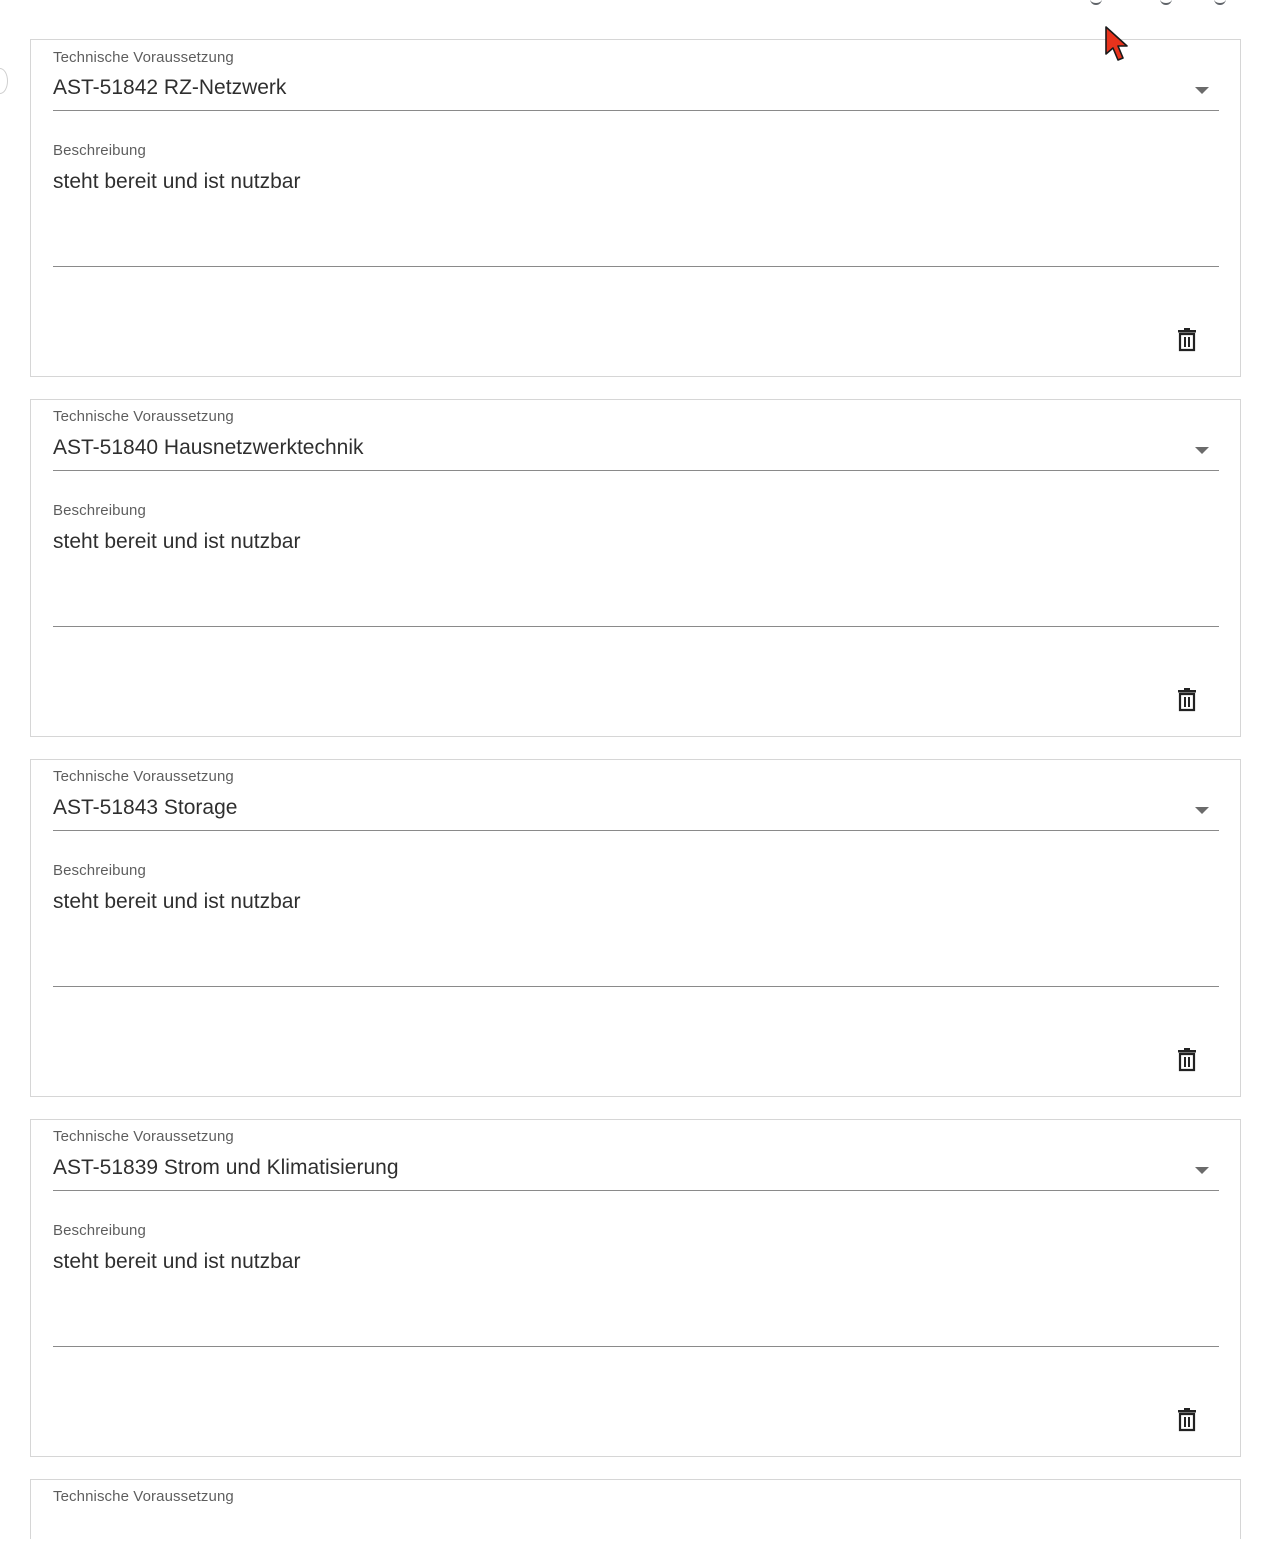 This screenshot has height=1561, width=1282. I want to click on requirement-value: AST-51843 Storage, so click(145, 807).